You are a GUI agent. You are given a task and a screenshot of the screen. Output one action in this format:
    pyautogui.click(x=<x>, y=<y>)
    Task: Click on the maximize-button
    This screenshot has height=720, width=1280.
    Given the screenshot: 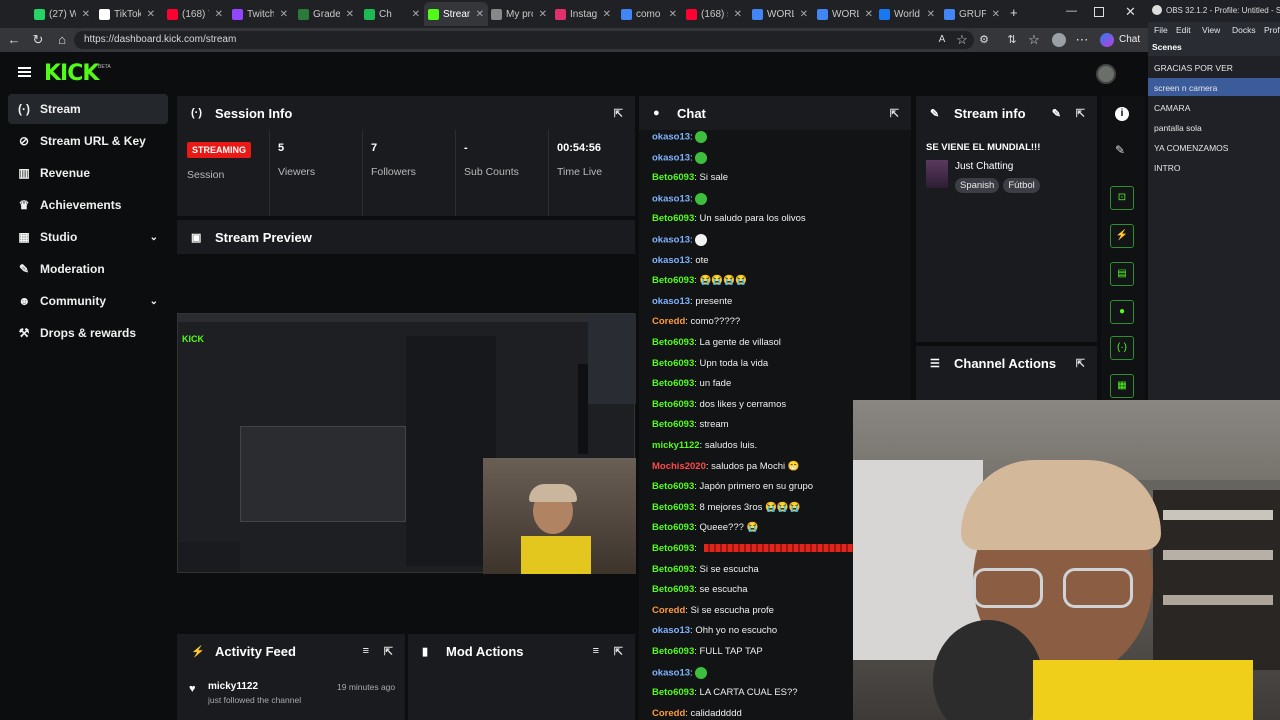 What is the action you would take?
    pyautogui.click(x=1099, y=12)
    